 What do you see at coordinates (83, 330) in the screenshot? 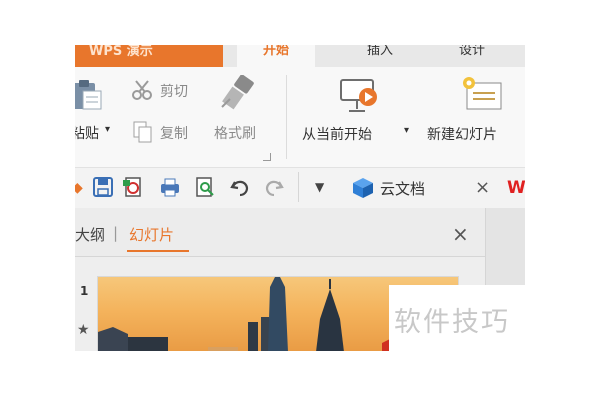
I see `slide-animation-star: ★` at bounding box center [83, 330].